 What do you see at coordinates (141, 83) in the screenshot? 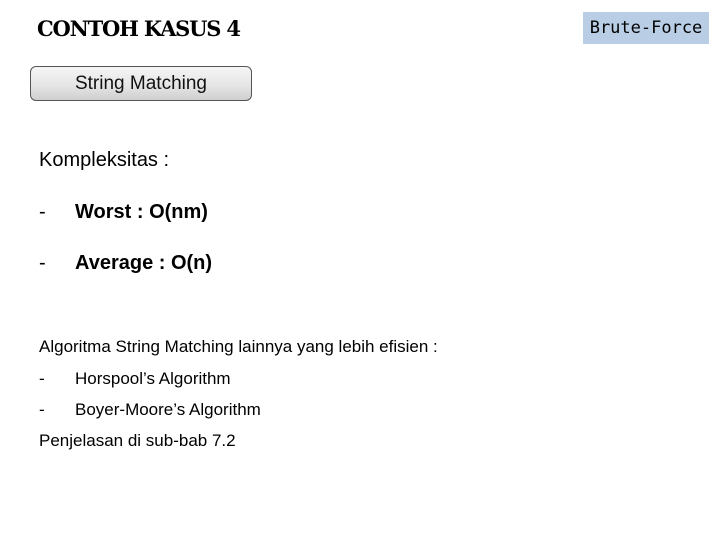
I see `section-label-button: String Matching` at bounding box center [141, 83].